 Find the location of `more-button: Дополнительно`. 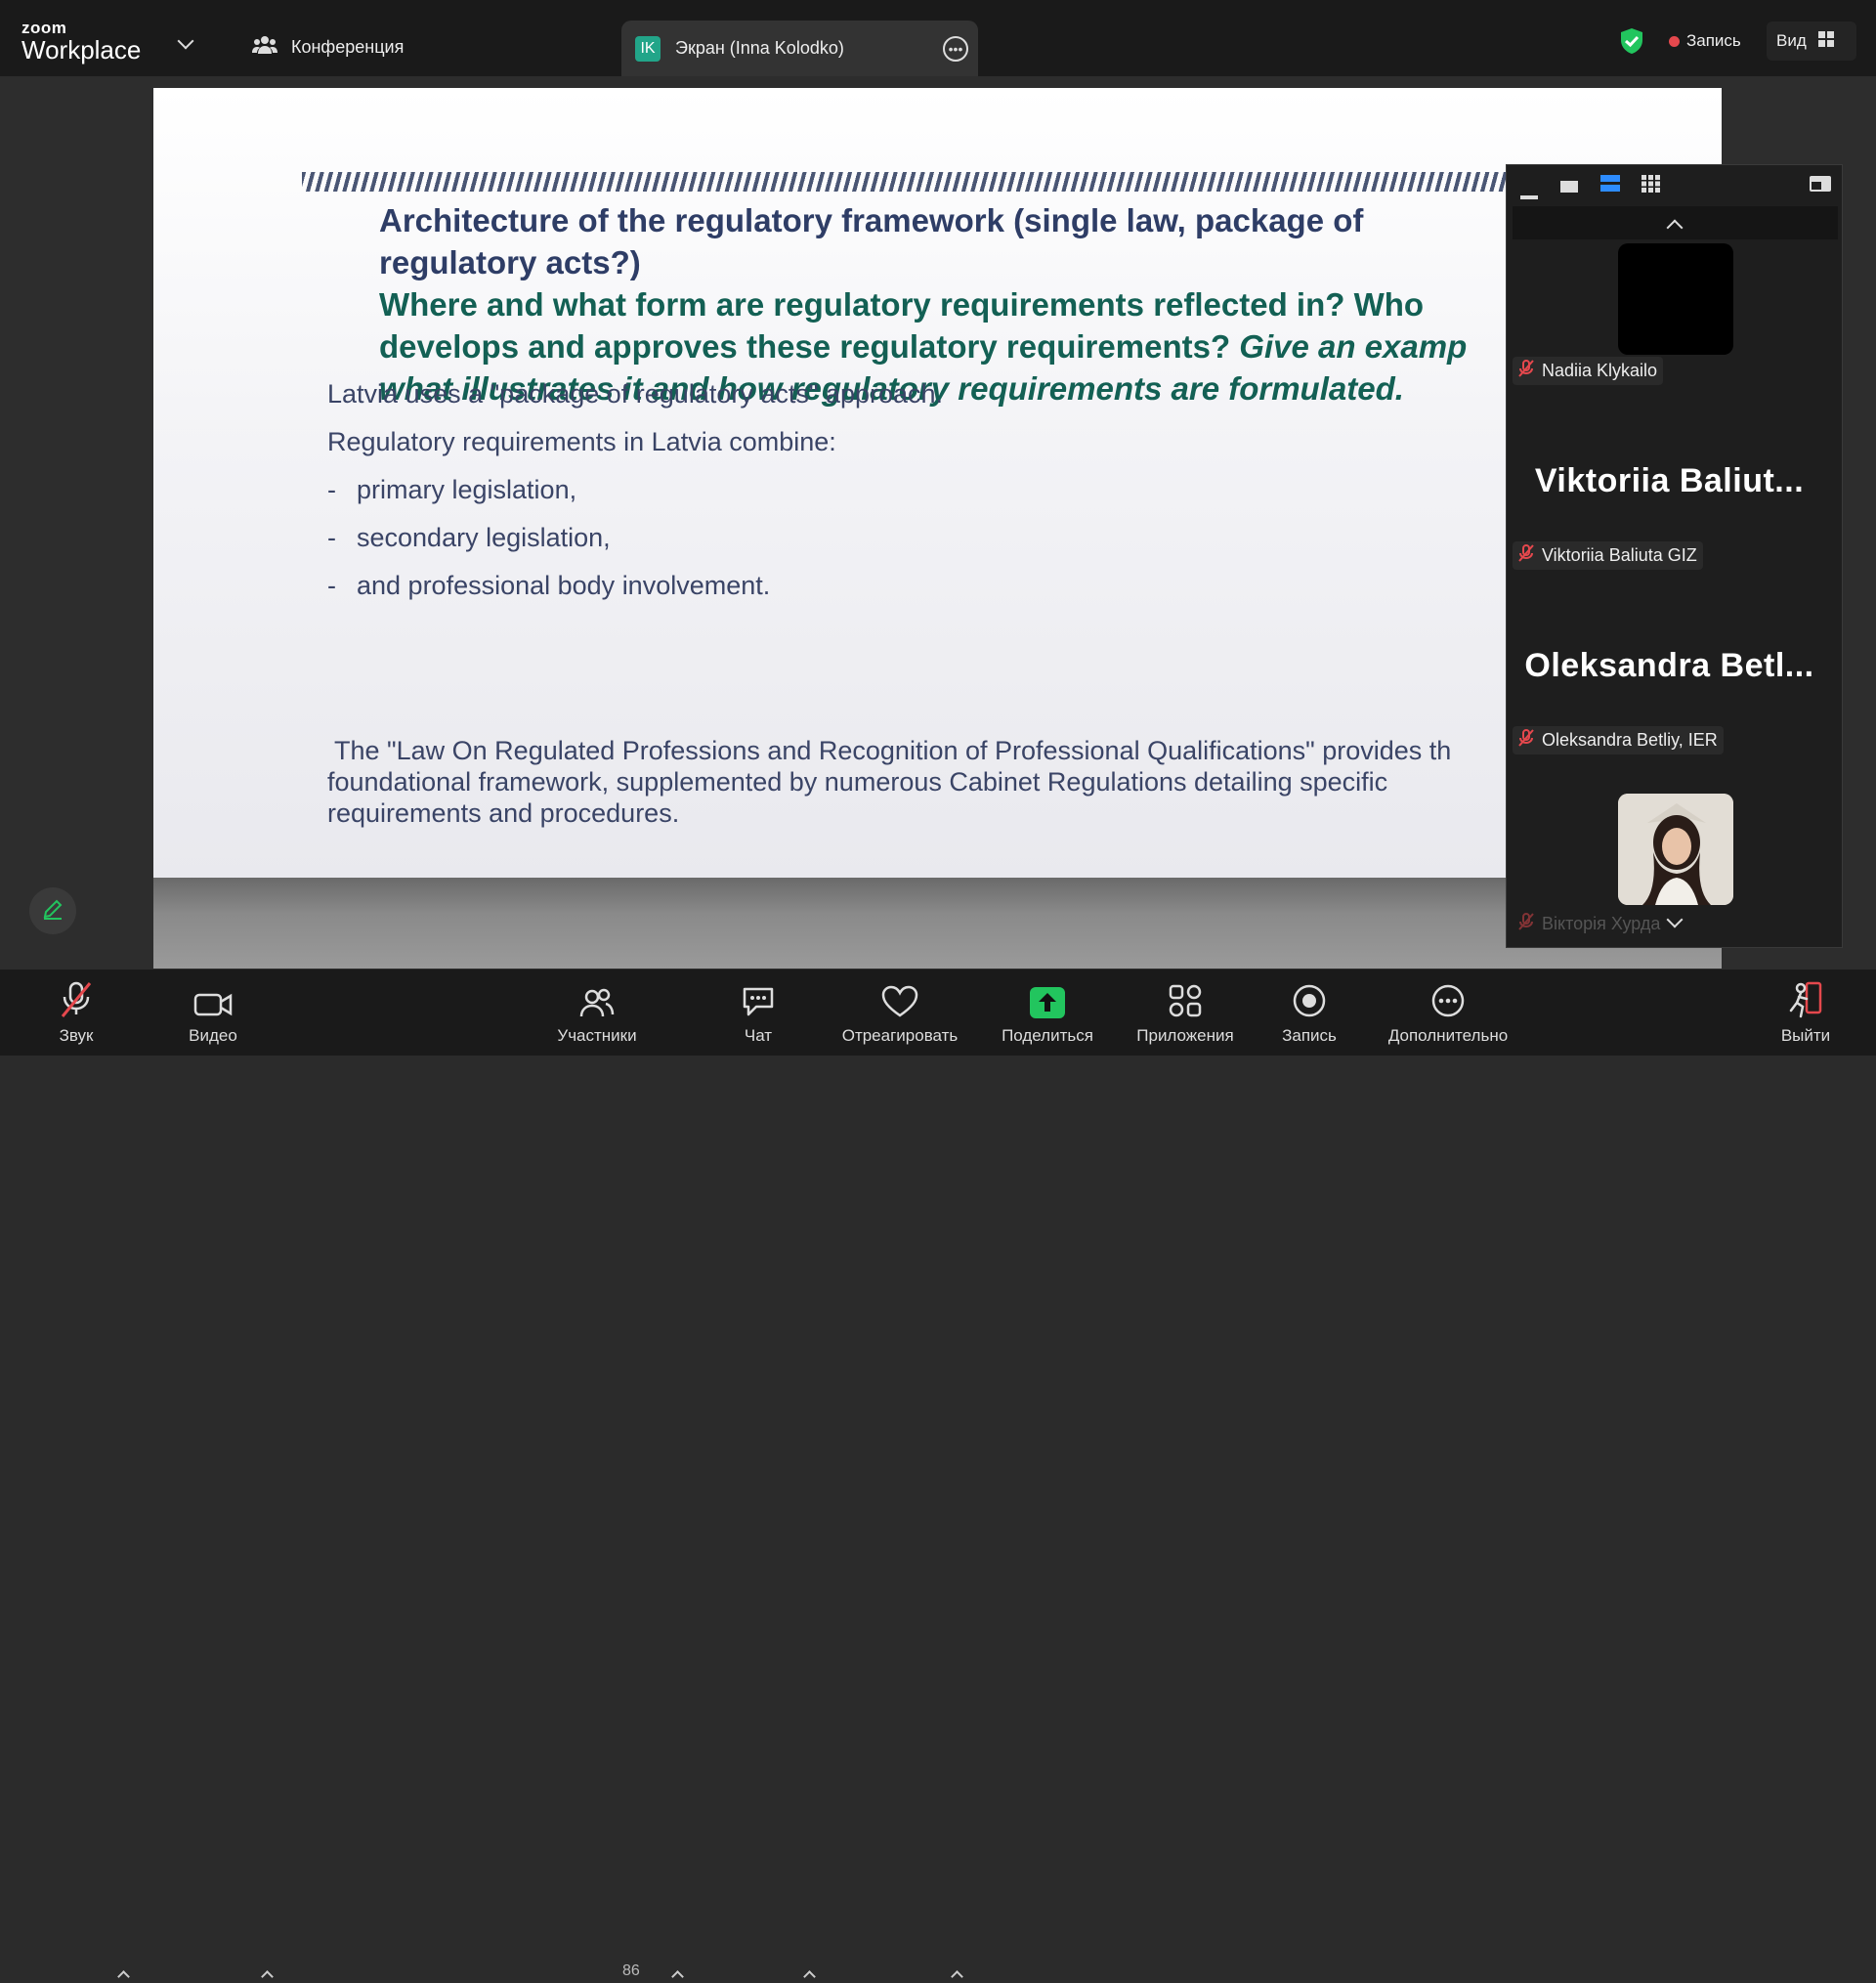

more-button: Дополнительно is located at coordinates (1448, 1013).